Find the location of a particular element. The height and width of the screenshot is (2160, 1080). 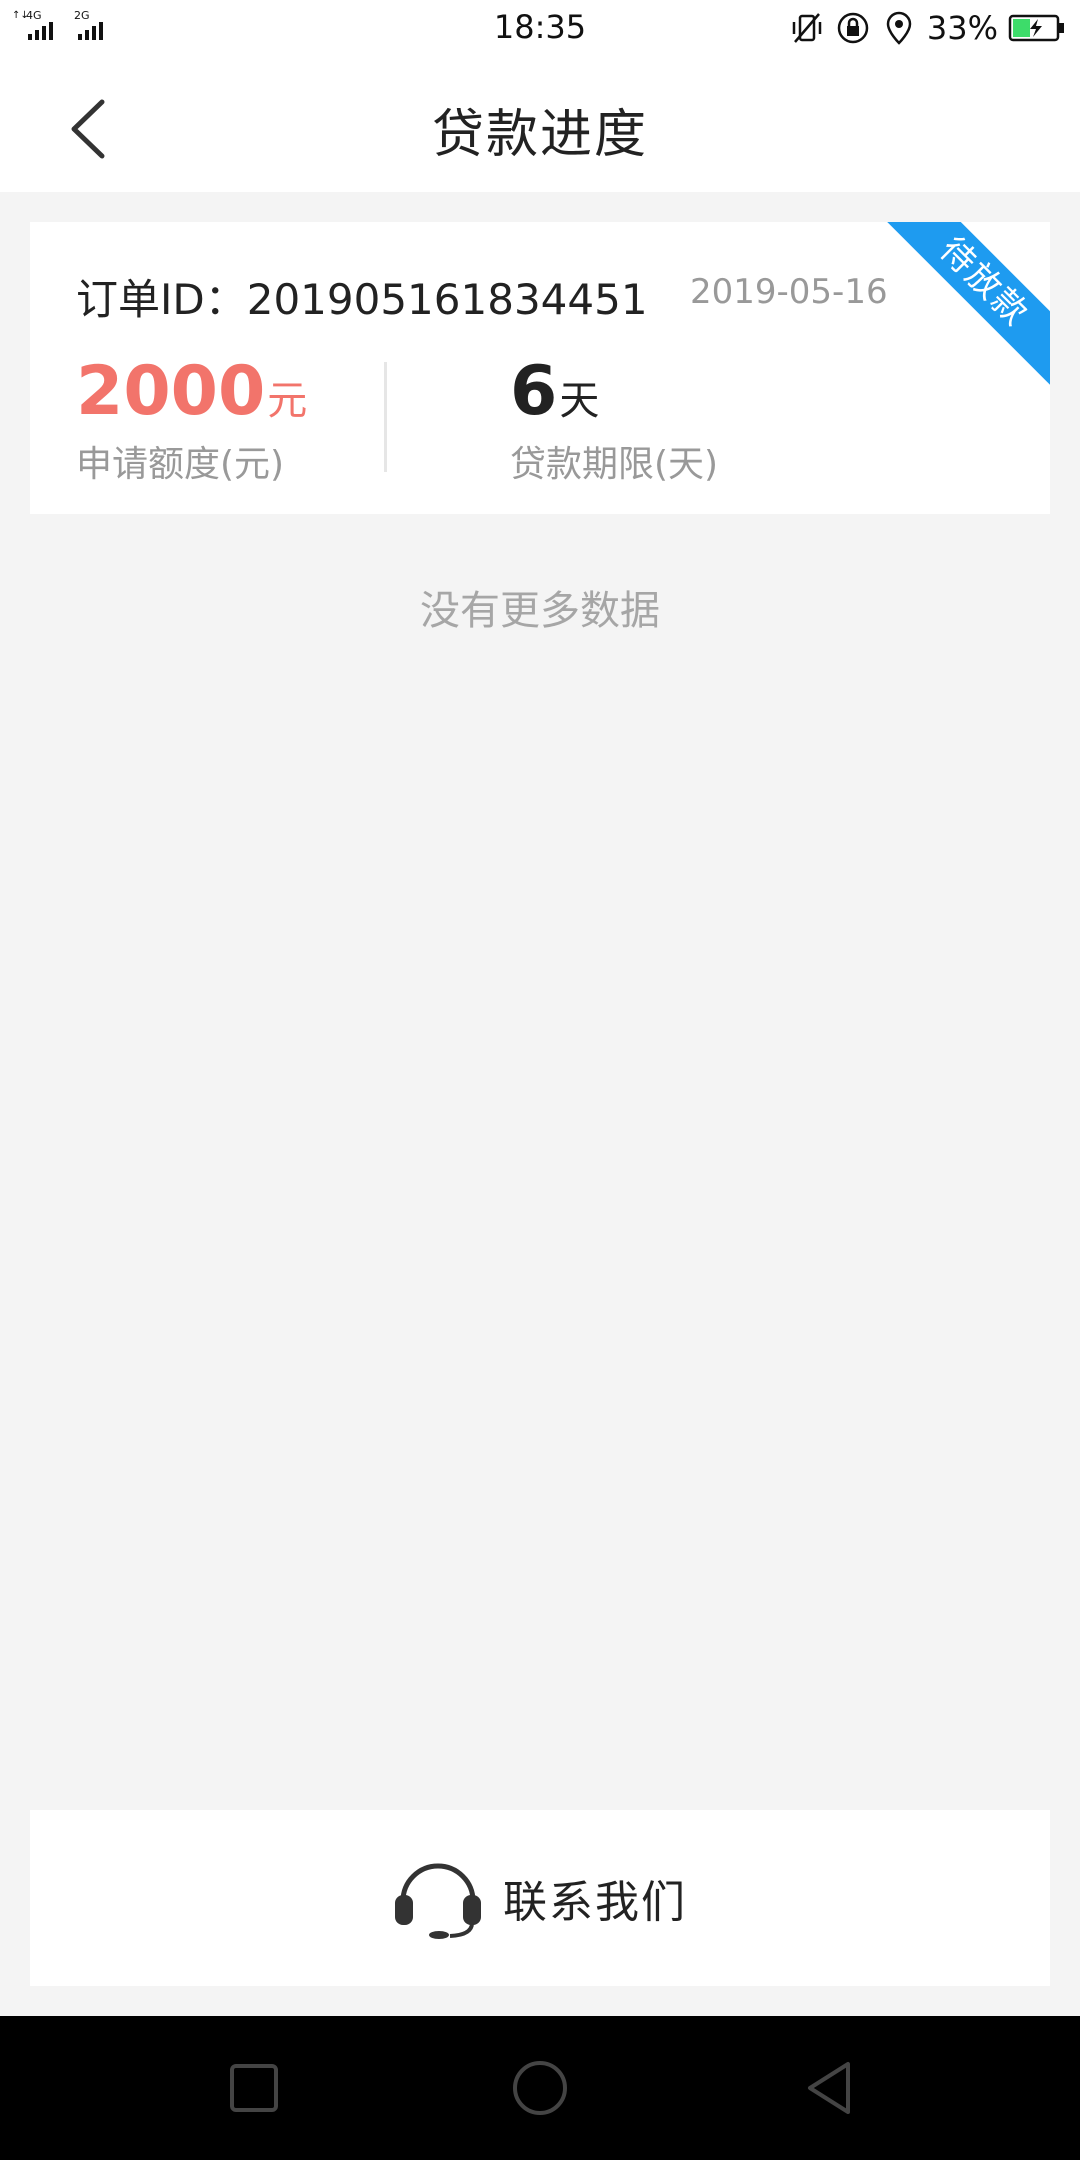

order-date: 2019-05-16 is located at coordinates (789, 292).